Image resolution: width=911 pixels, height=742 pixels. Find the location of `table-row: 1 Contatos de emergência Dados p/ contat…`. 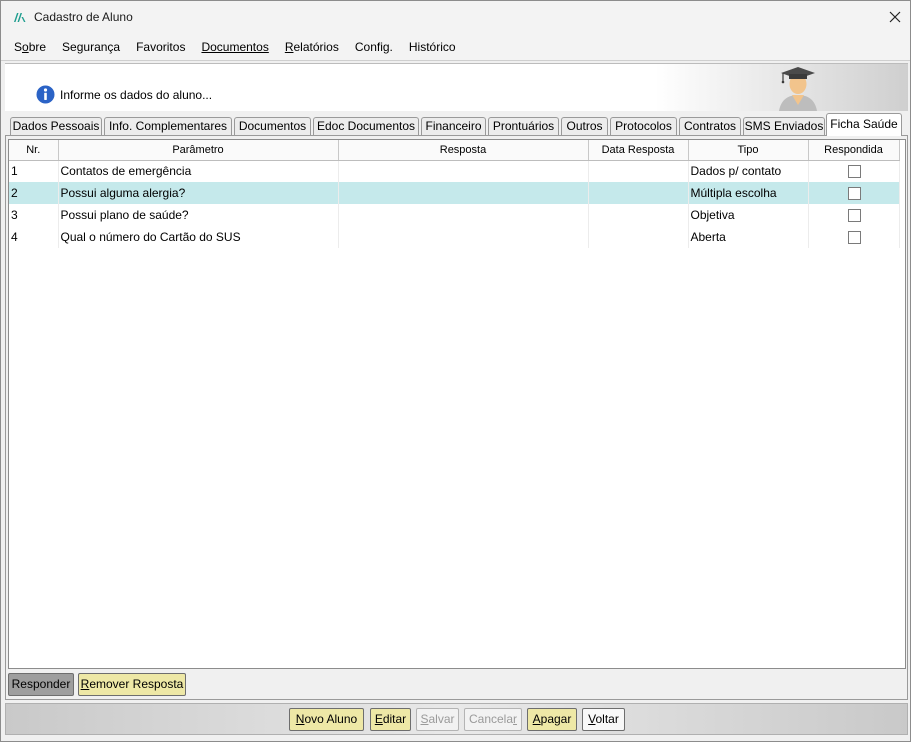

table-row: 1 Contatos de emergência Dados p/ contat… is located at coordinates (454, 171).